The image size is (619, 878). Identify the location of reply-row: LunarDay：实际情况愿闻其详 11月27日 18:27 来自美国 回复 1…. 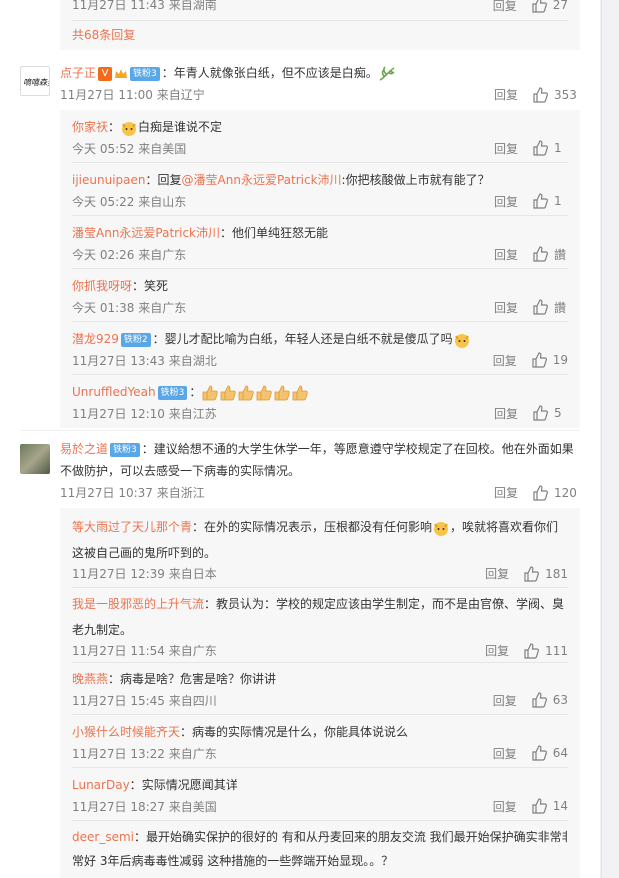
(320, 796).